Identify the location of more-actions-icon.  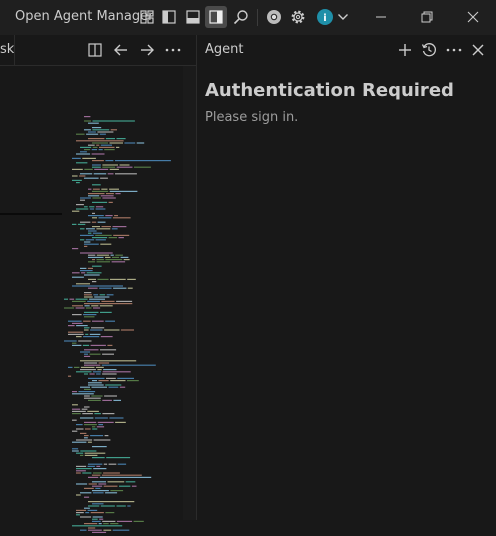
(173, 50).